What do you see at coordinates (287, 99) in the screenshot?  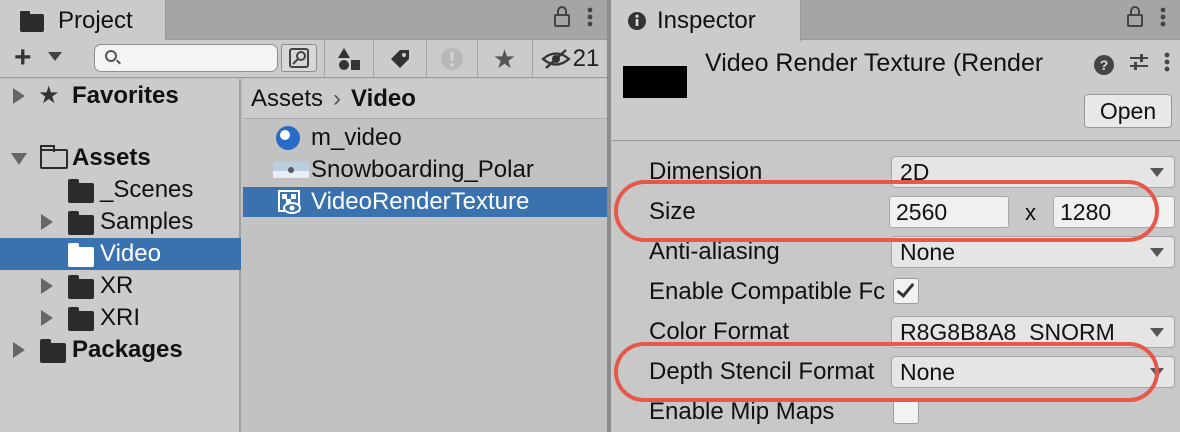 I see `breadcrumb-assets: Assets` at bounding box center [287, 99].